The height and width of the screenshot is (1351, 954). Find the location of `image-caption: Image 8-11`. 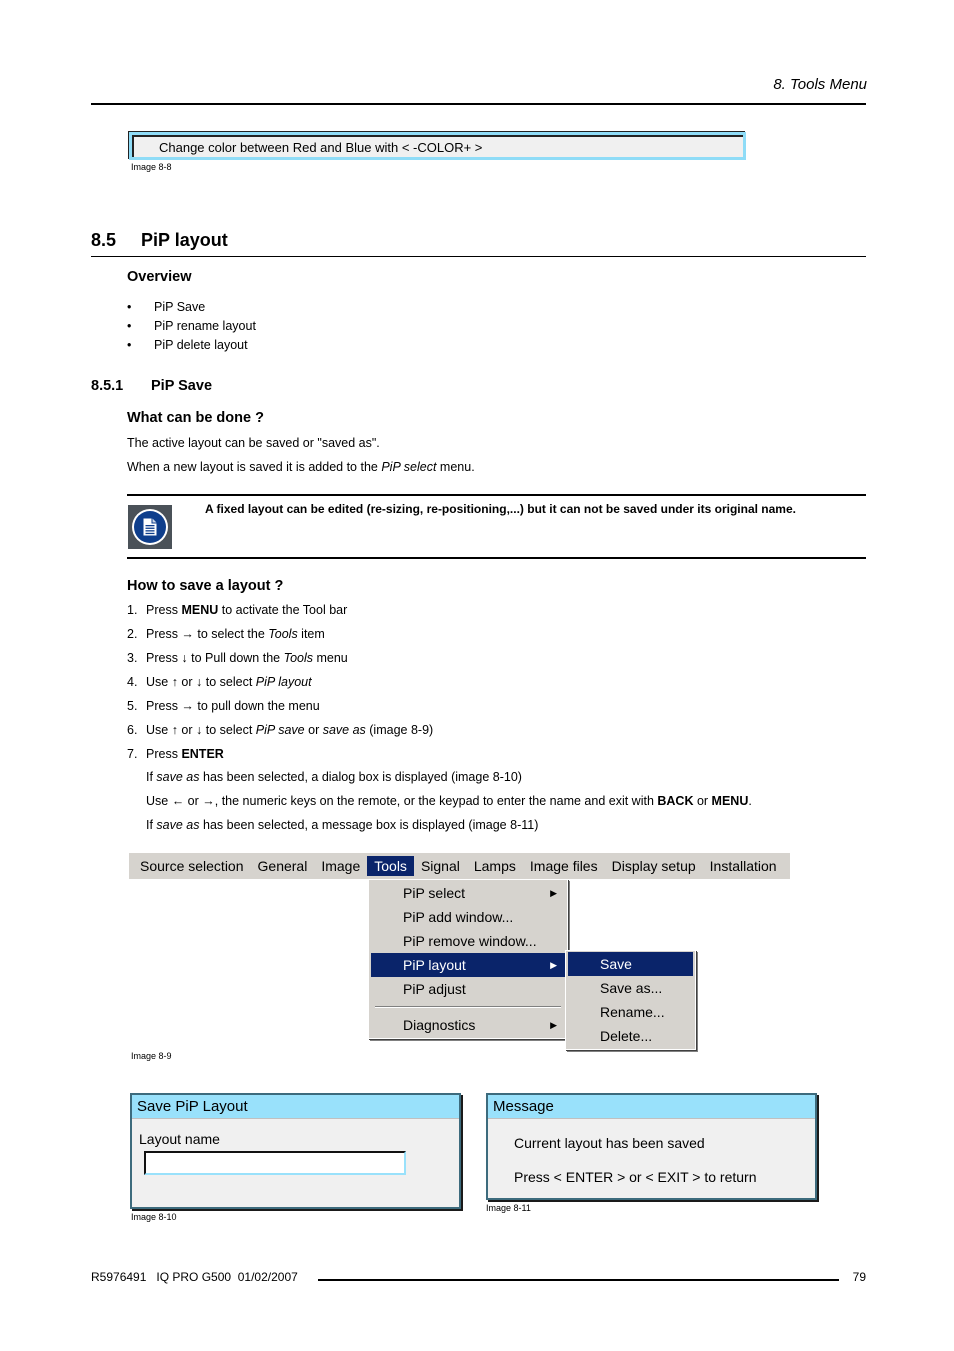

image-caption: Image 8-11 is located at coordinates (508, 1208).